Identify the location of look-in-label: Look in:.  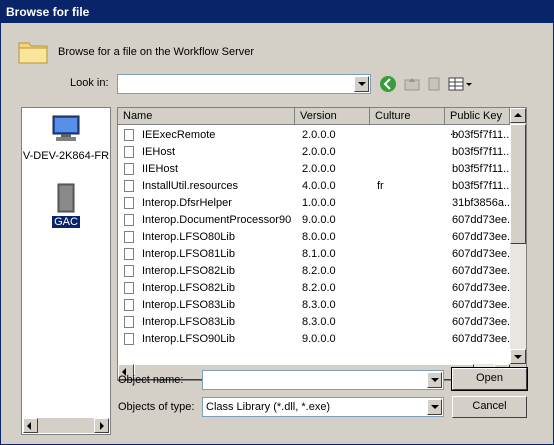
(89, 83).